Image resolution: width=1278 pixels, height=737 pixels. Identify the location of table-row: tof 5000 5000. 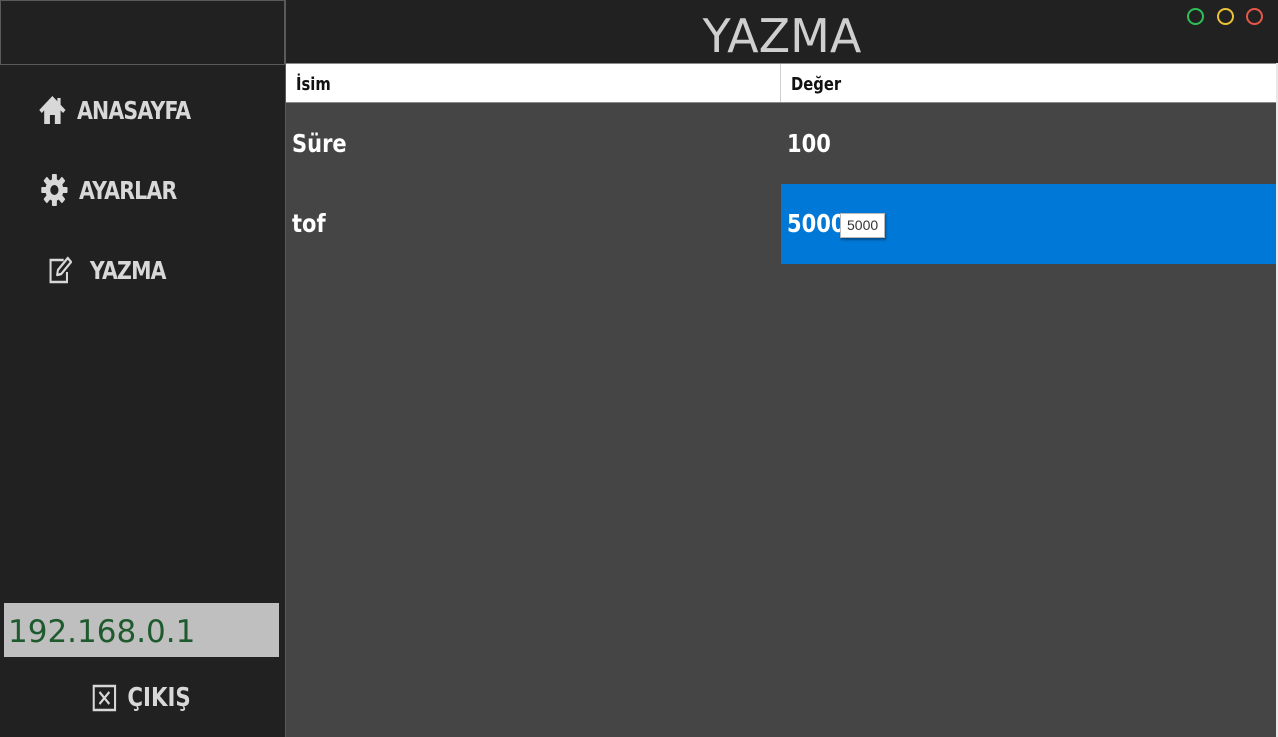
(781, 224).